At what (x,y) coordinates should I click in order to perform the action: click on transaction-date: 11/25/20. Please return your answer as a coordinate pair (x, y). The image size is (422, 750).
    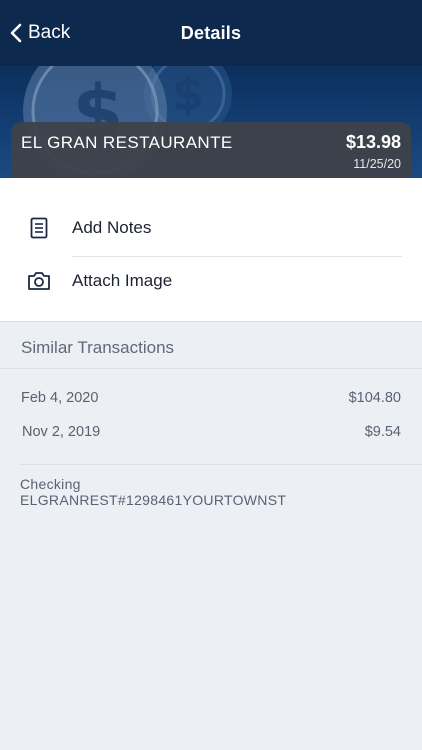
    Looking at the image, I should click on (377, 164).